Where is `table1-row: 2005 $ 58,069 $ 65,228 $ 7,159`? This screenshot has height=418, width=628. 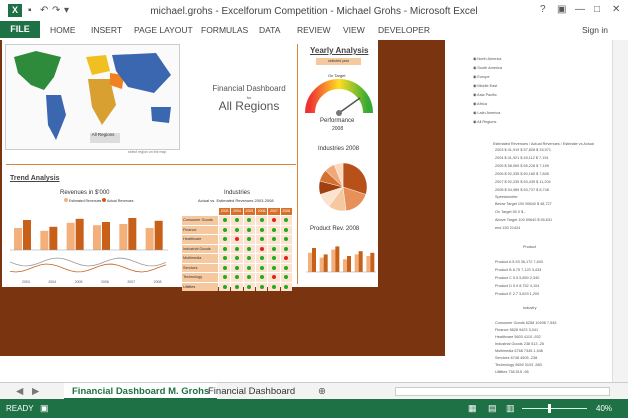 table1-row: 2005 $ 58,069 $ 65,228 $ 7,159 is located at coordinates (522, 166).